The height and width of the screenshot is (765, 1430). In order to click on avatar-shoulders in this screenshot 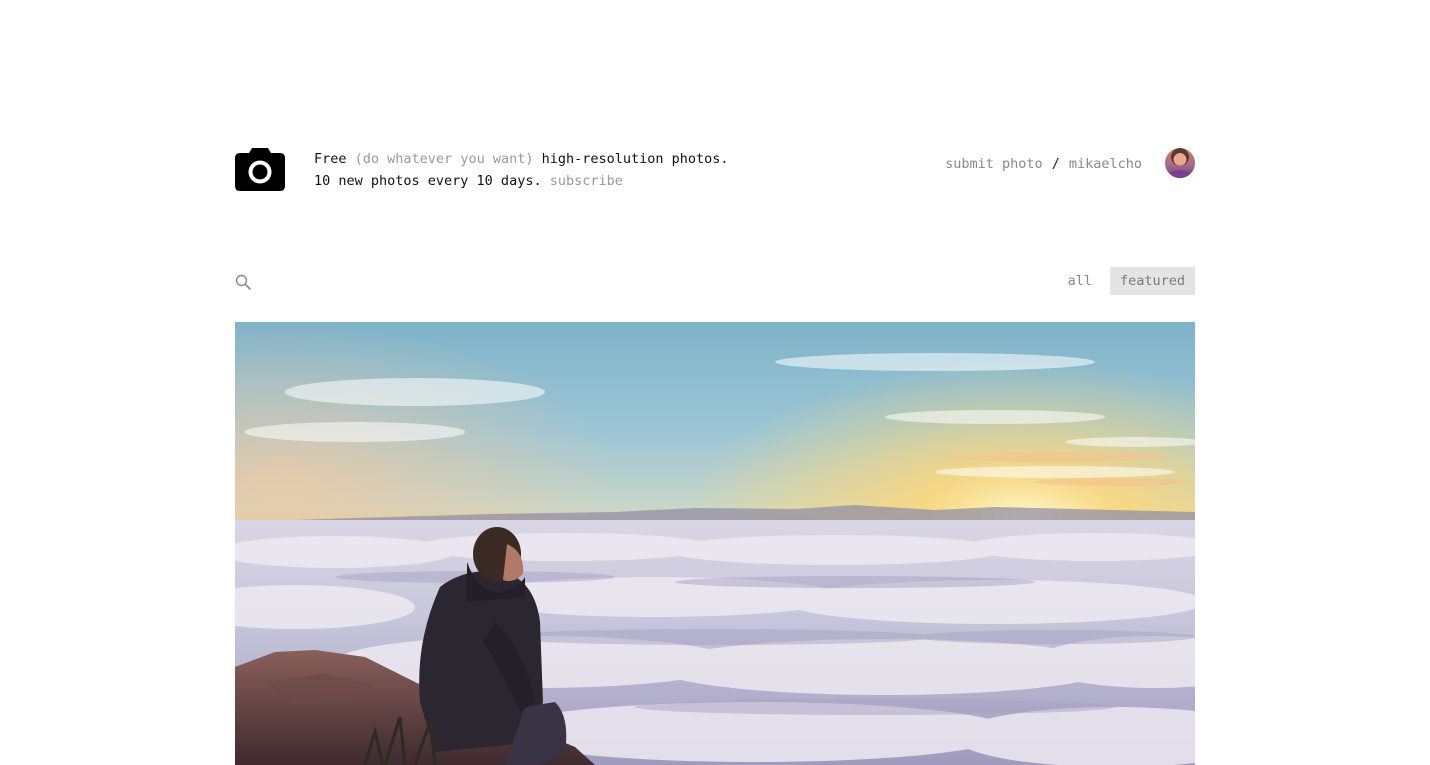, I will do `click(1180, 174)`.